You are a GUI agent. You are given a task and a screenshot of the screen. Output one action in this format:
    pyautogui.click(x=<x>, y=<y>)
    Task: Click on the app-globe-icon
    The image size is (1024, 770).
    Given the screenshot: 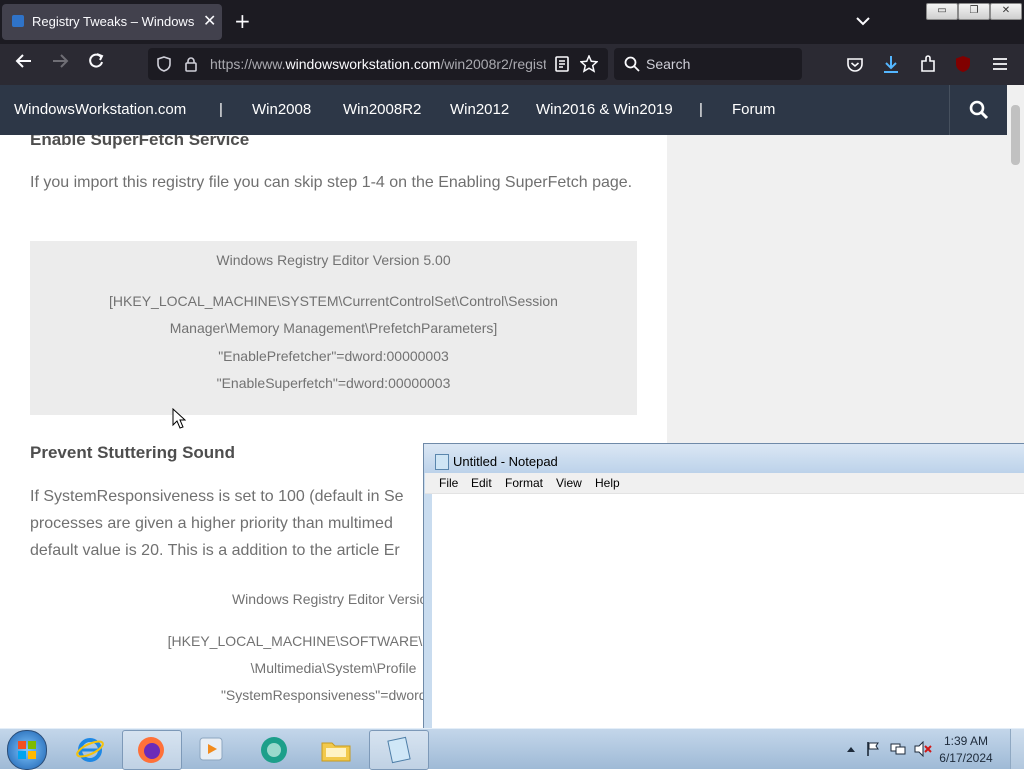 What is the action you would take?
    pyautogui.click(x=274, y=750)
    